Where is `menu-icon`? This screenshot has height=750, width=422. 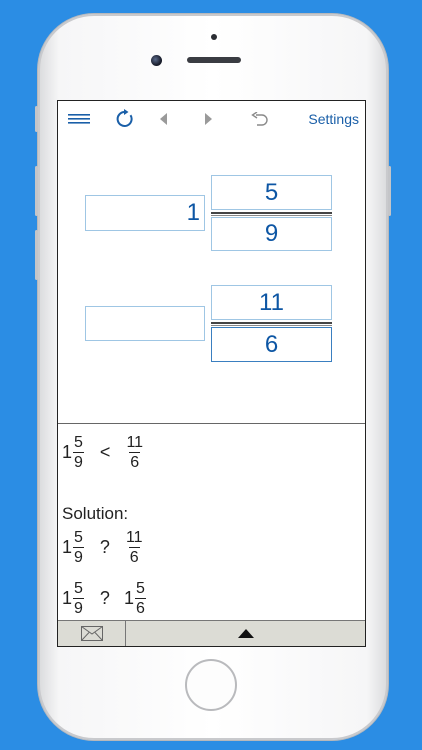 menu-icon is located at coordinates (79, 119).